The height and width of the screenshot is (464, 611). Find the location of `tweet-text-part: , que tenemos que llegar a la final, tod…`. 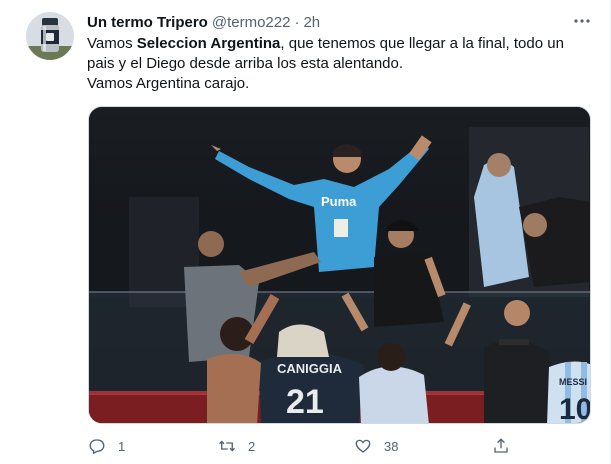

tweet-text-part: , que tenemos que llegar a la final, tod… is located at coordinates (422, 43).